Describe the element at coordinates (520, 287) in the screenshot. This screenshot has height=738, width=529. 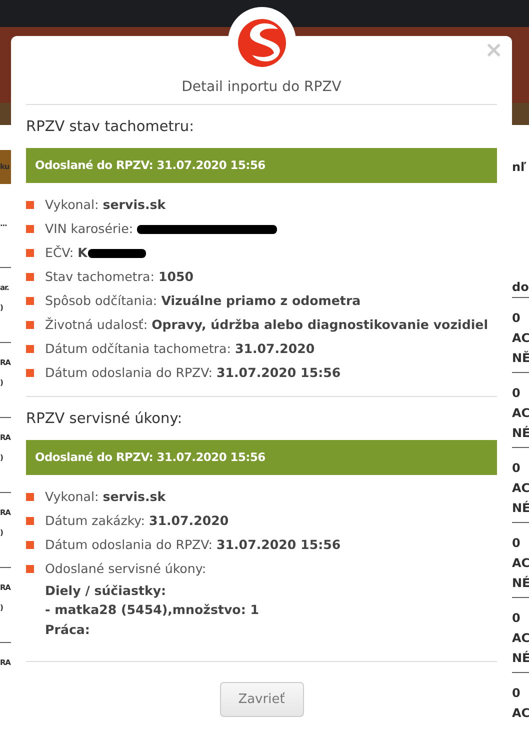
I see `background-text: do` at that location.